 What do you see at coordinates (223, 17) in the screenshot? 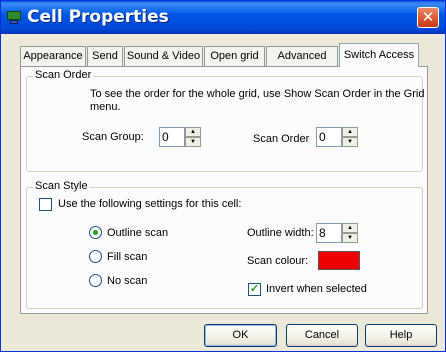
I see `title-bar: Cell Properties ✕` at bounding box center [223, 17].